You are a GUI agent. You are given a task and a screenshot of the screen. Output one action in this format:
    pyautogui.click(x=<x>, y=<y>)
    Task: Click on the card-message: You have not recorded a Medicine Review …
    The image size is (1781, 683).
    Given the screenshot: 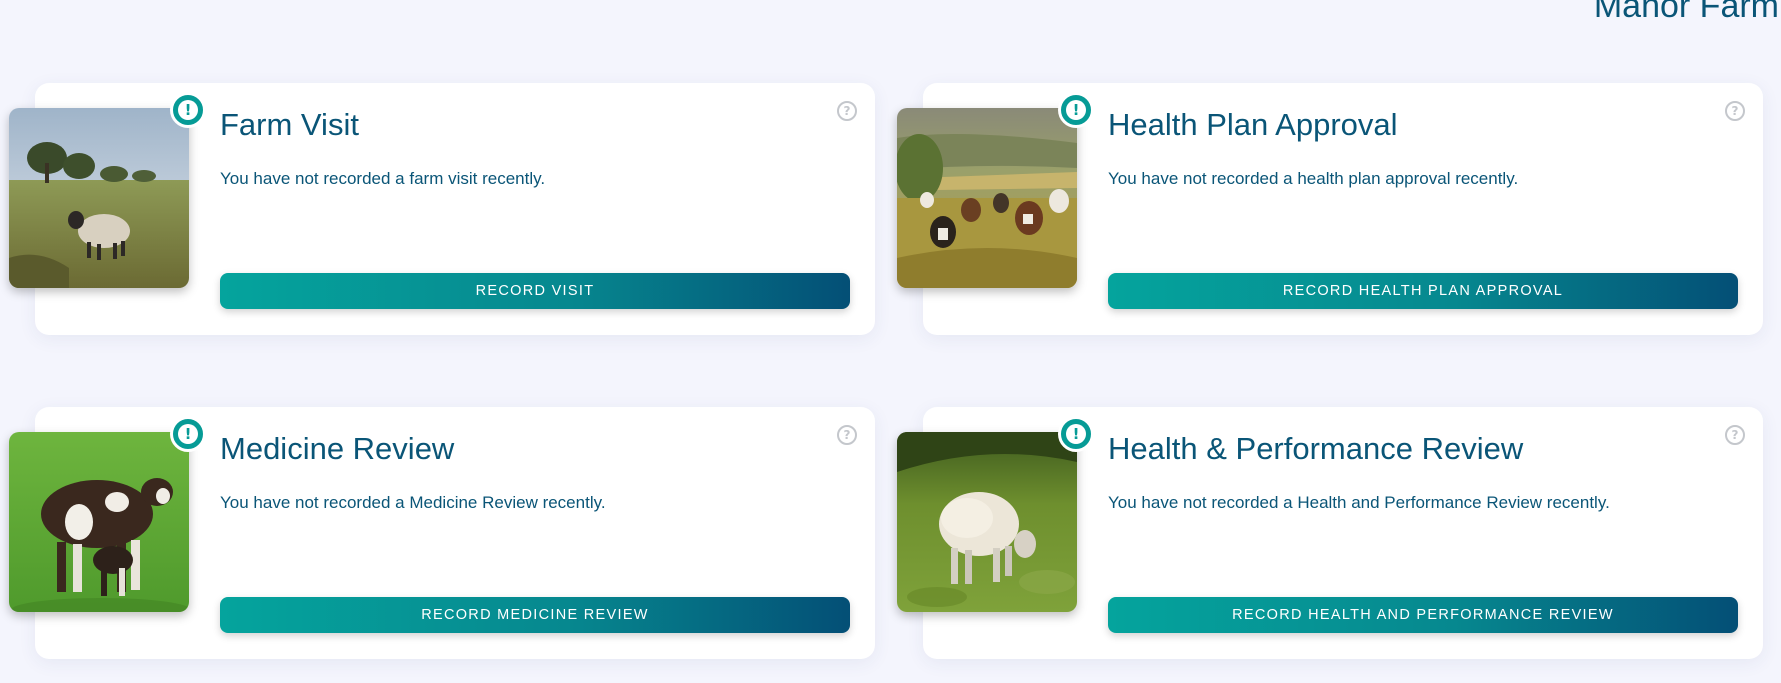 What is the action you would take?
    pyautogui.click(x=413, y=502)
    